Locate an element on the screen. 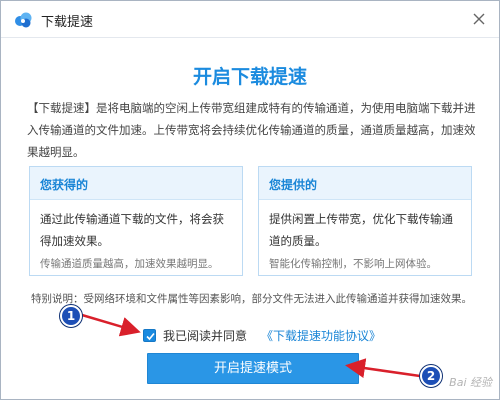 This screenshot has width=500, height=400. enable-speedup-button: 开启提速模式 is located at coordinates (253, 368).